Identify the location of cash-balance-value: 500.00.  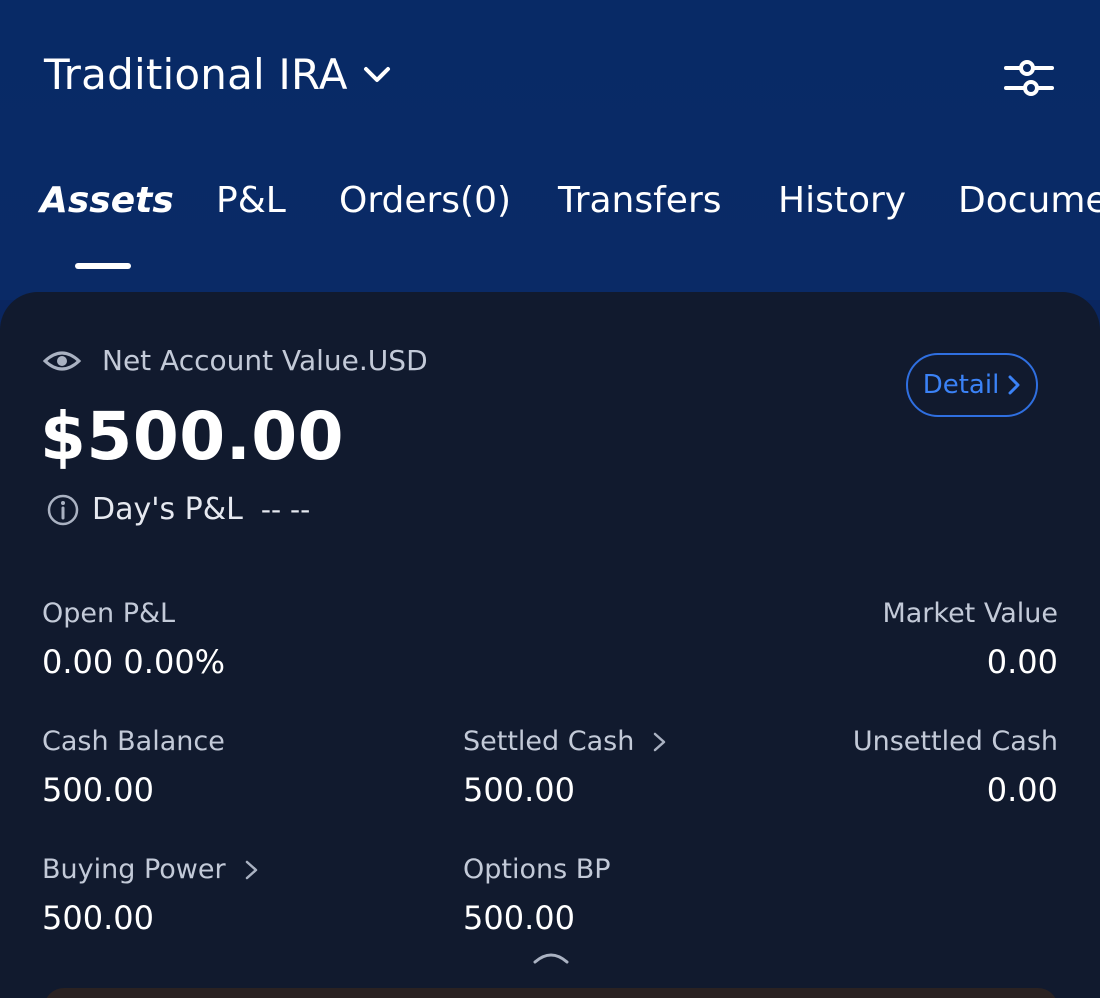
(98, 790).